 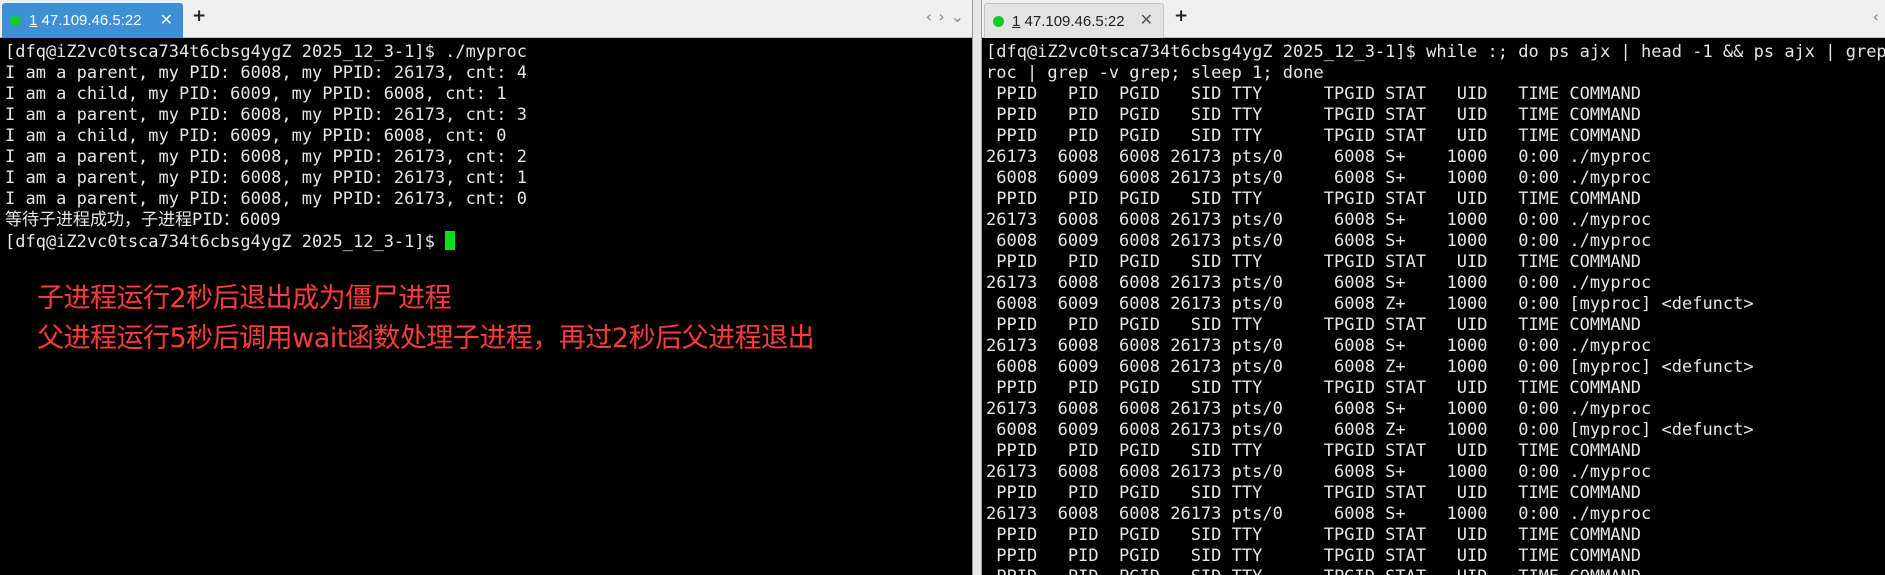 I want to click on session-tab-active: 1 47.109.46.5:22 ✕, so click(x=92, y=20).